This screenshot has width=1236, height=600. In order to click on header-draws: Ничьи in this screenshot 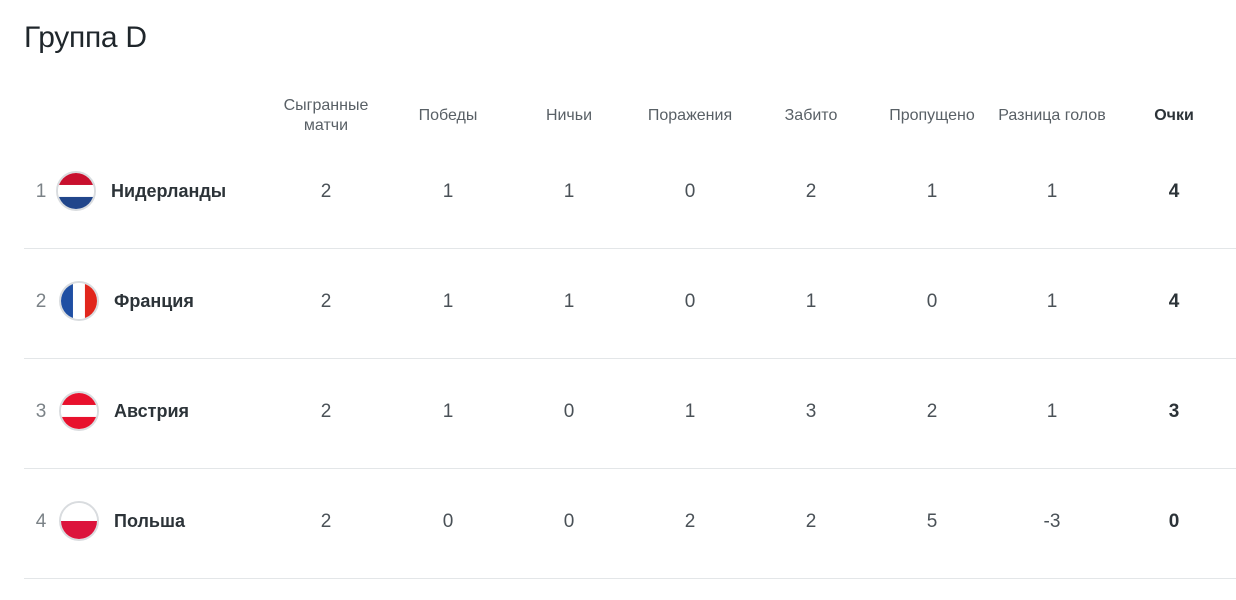, I will do `click(569, 115)`.